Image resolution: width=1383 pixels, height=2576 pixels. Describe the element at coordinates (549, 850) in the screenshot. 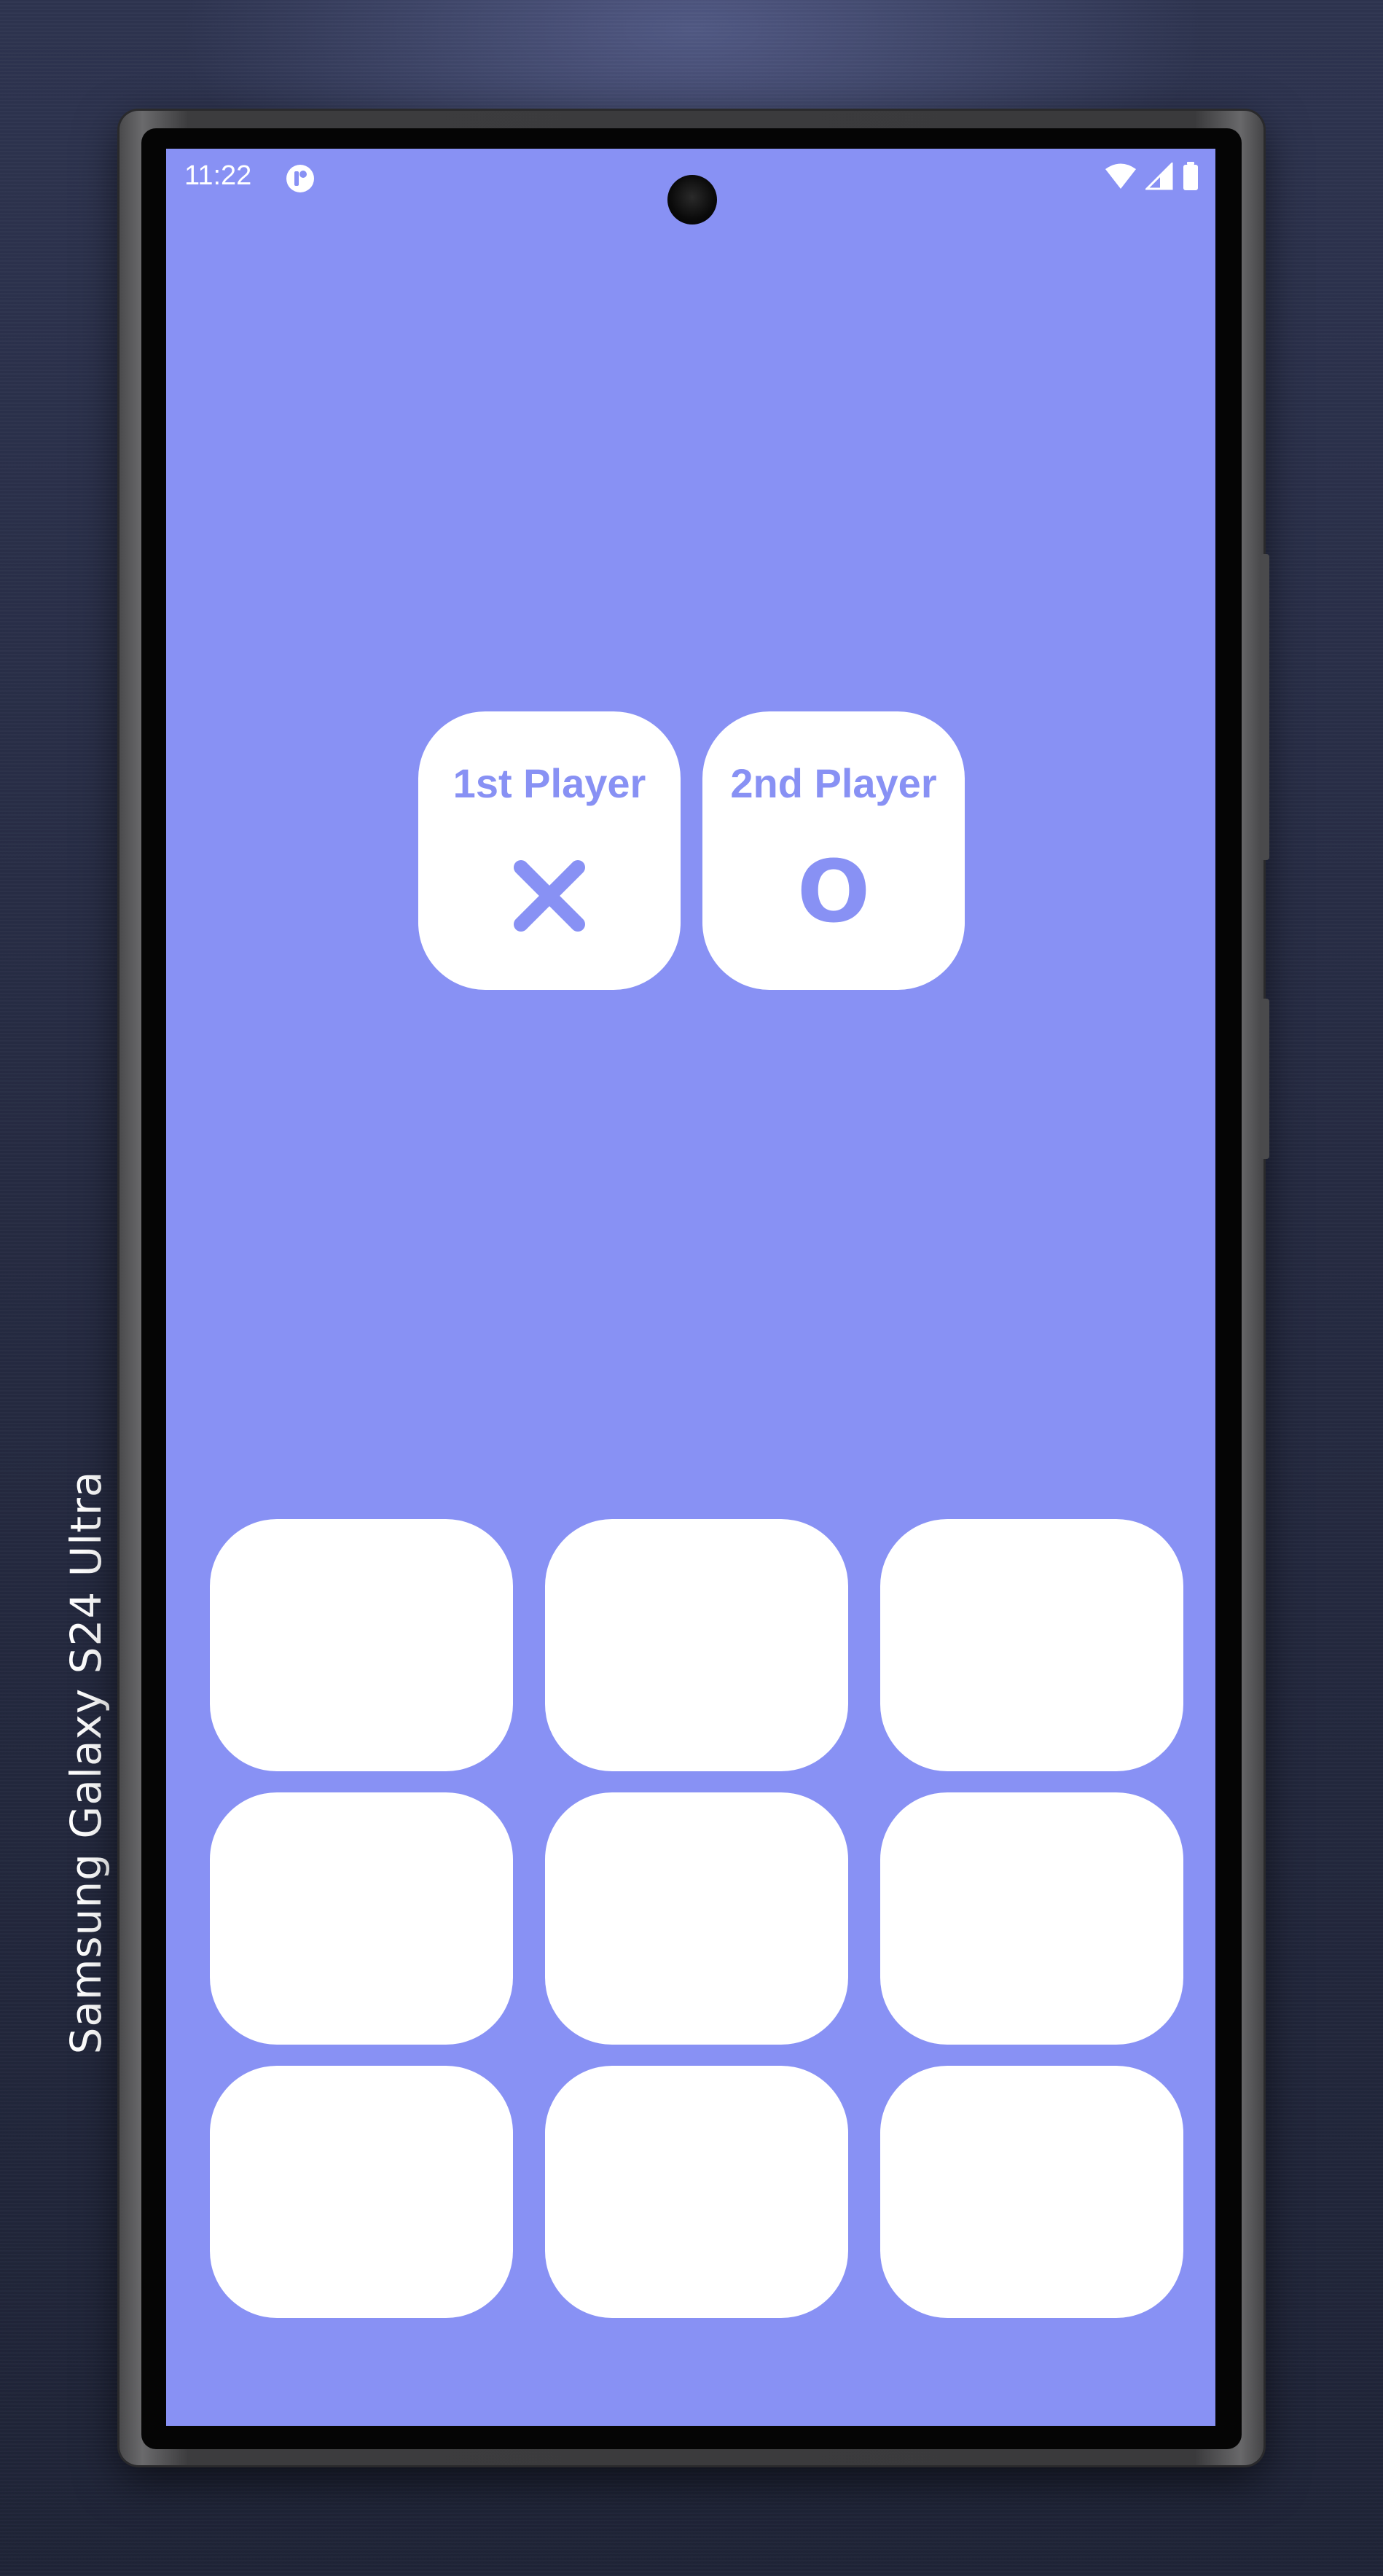

I see `player-card-first: 1st Player` at that location.